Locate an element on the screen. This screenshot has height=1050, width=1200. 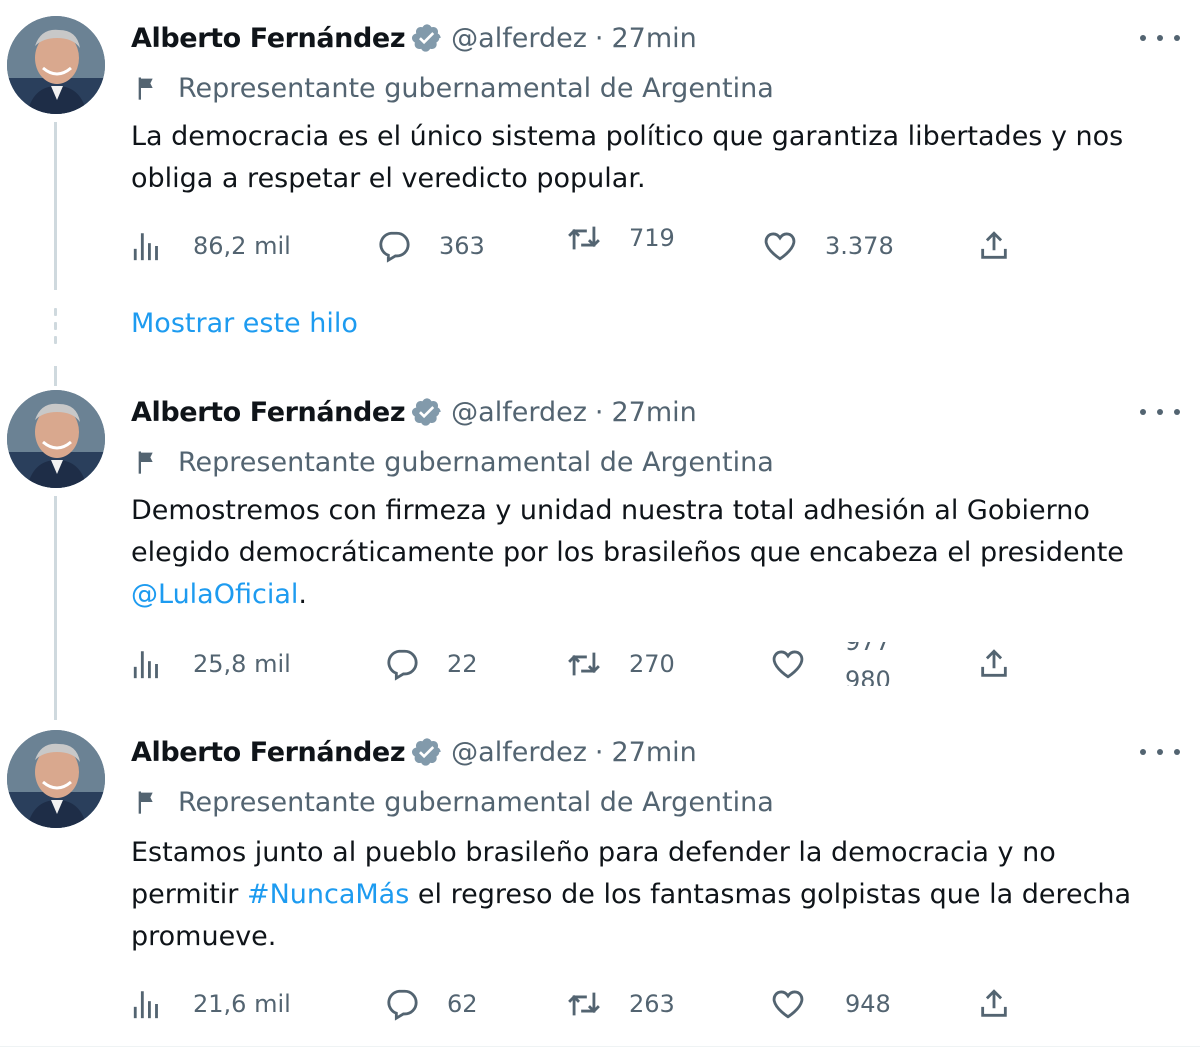
views-action: 25,8 mil is located at coordinates (211, 664).